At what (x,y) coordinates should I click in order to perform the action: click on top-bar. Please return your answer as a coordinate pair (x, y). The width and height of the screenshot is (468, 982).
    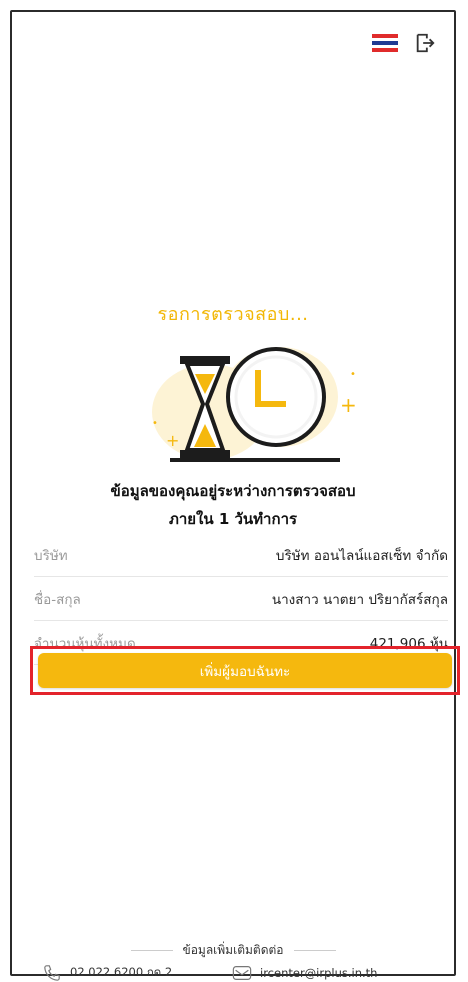
    Looking at the image, I should click on (404, 43).